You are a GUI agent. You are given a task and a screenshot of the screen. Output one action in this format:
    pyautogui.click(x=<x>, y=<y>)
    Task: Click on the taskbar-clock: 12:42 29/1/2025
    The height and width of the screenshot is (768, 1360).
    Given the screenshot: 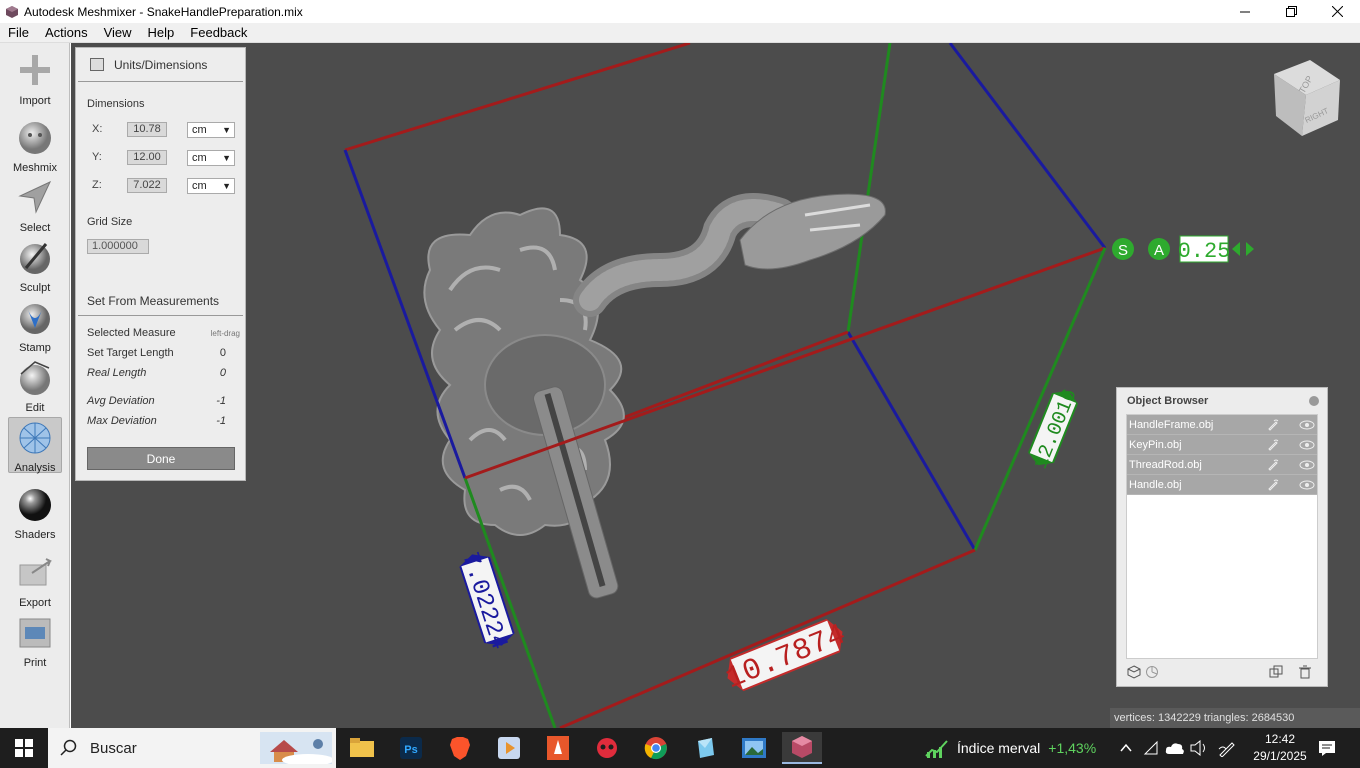 What is the action you would take?
    pyautogui.click(x=1280, y=748)
    